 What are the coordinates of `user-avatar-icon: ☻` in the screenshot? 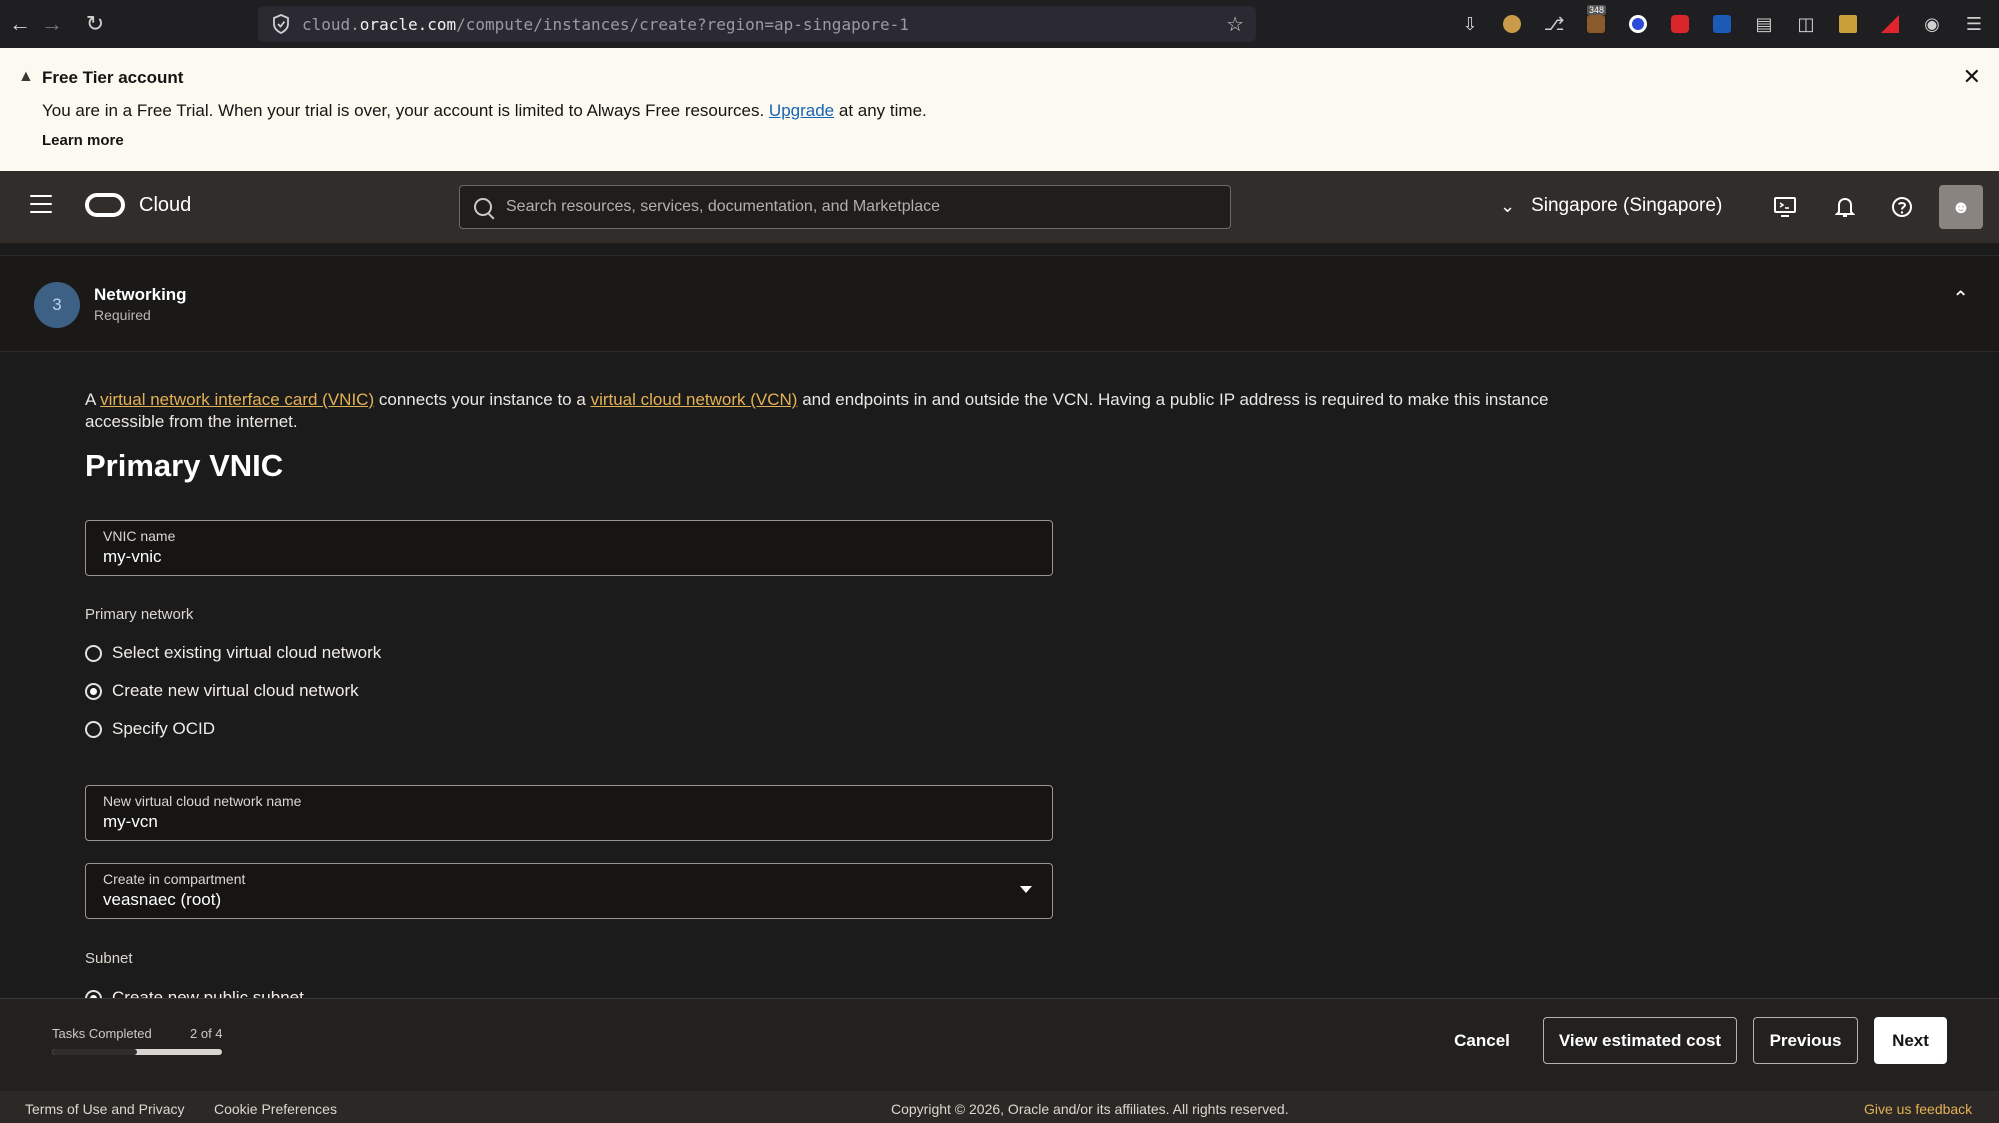 It's located at (1961, 207).